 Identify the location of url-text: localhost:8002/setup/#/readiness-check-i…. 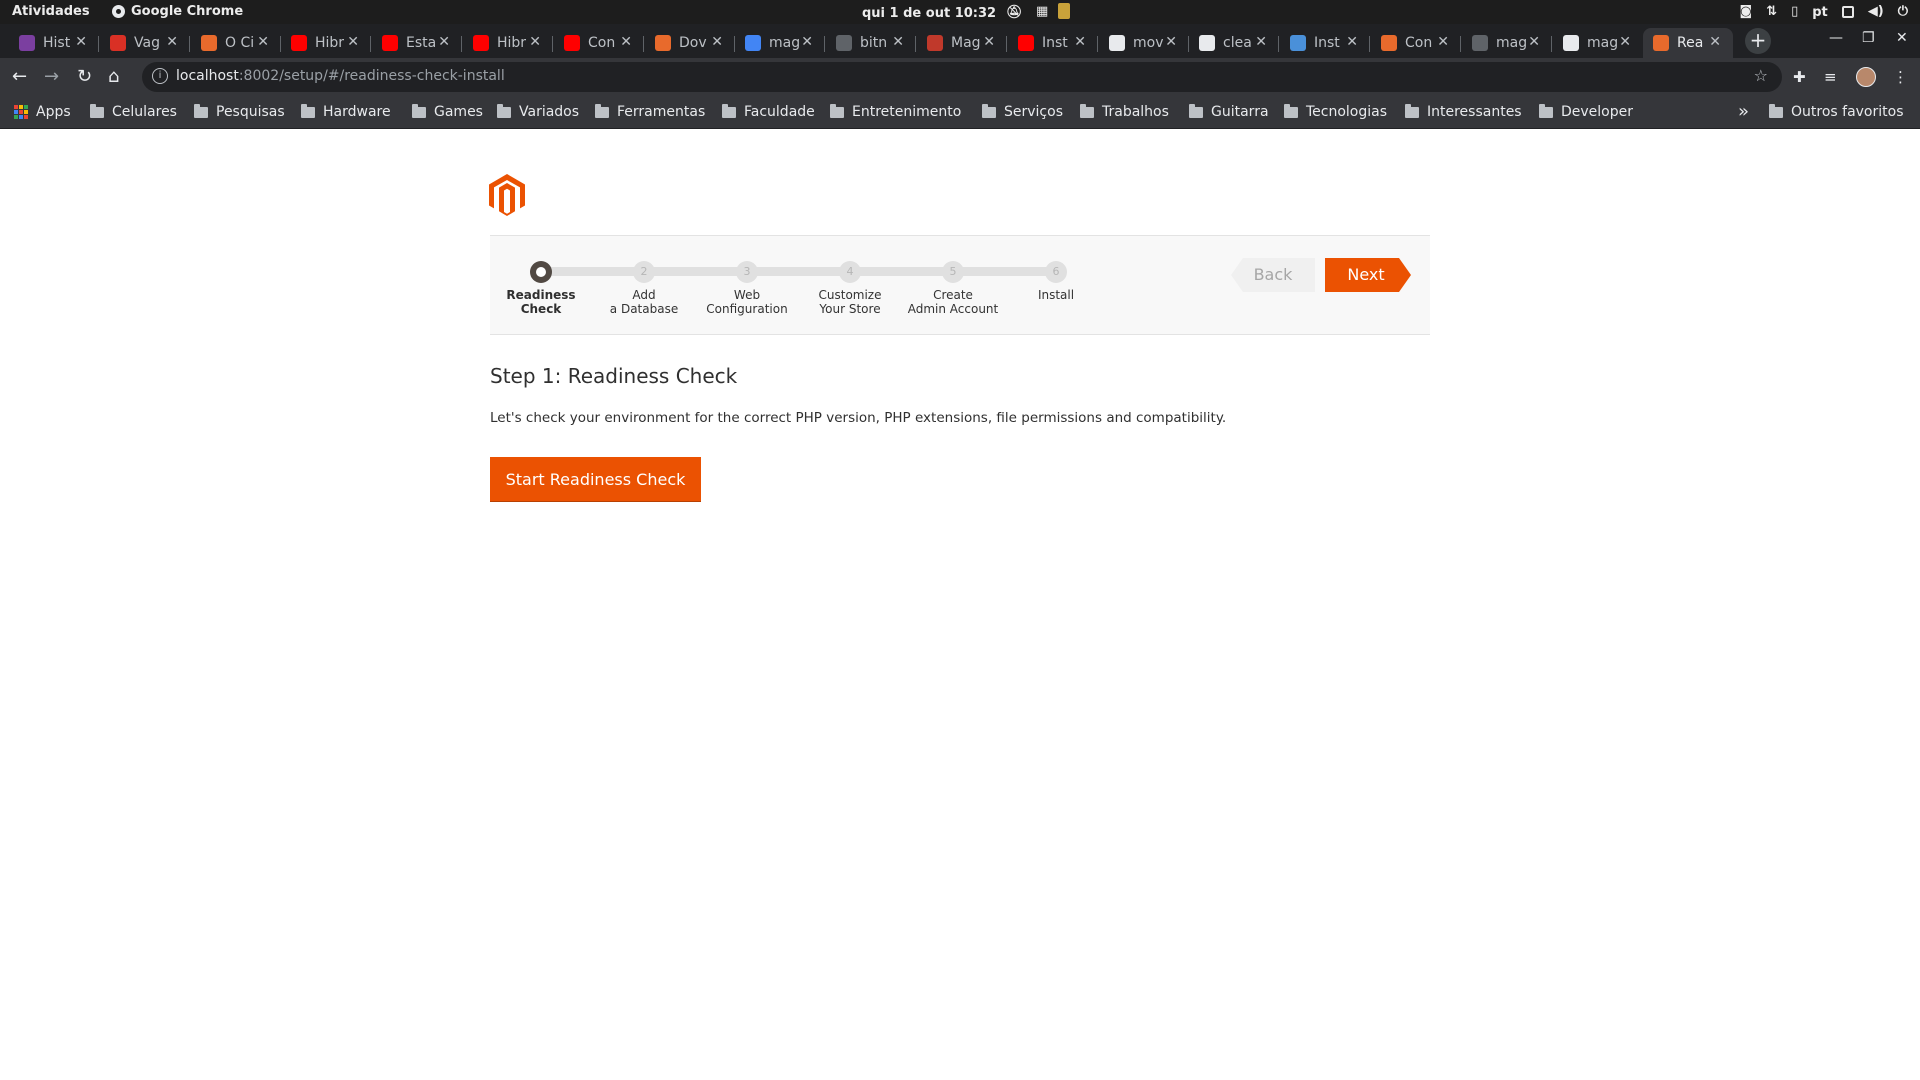
(340, 76).